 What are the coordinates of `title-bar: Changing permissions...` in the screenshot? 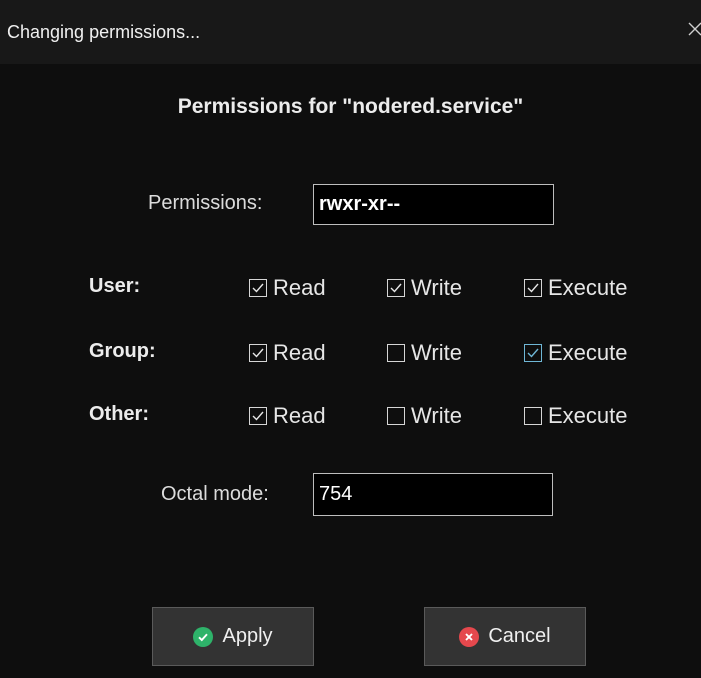 It's located at (350, 32).